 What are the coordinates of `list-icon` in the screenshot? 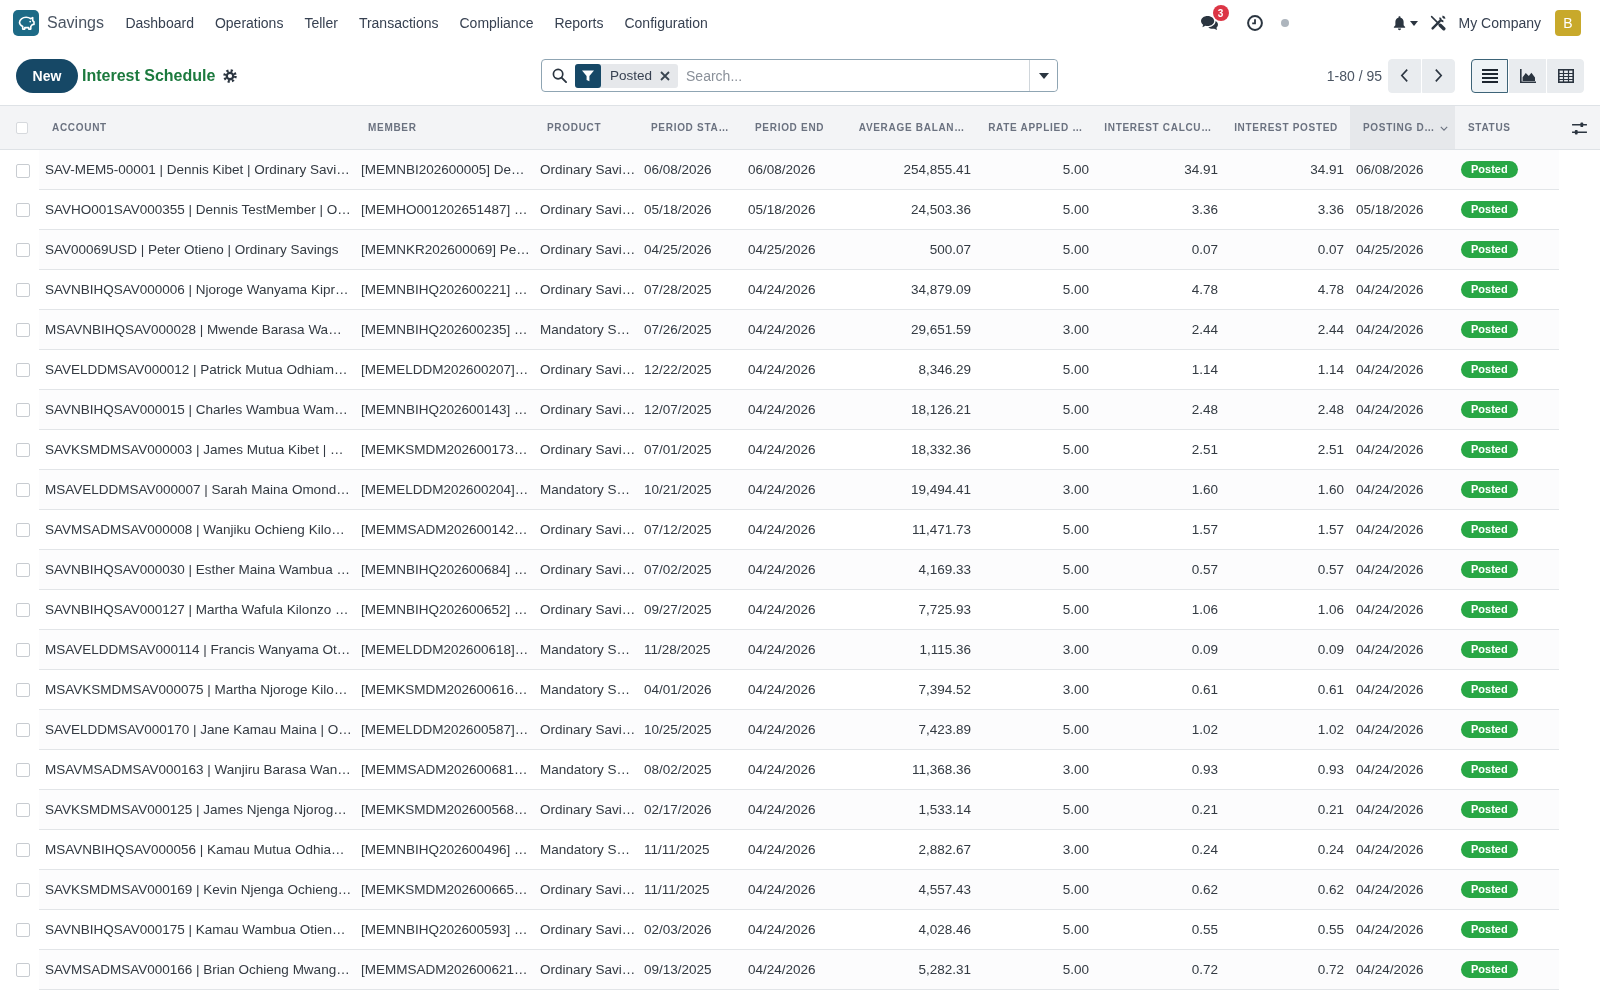 It's located at (1489, 75).